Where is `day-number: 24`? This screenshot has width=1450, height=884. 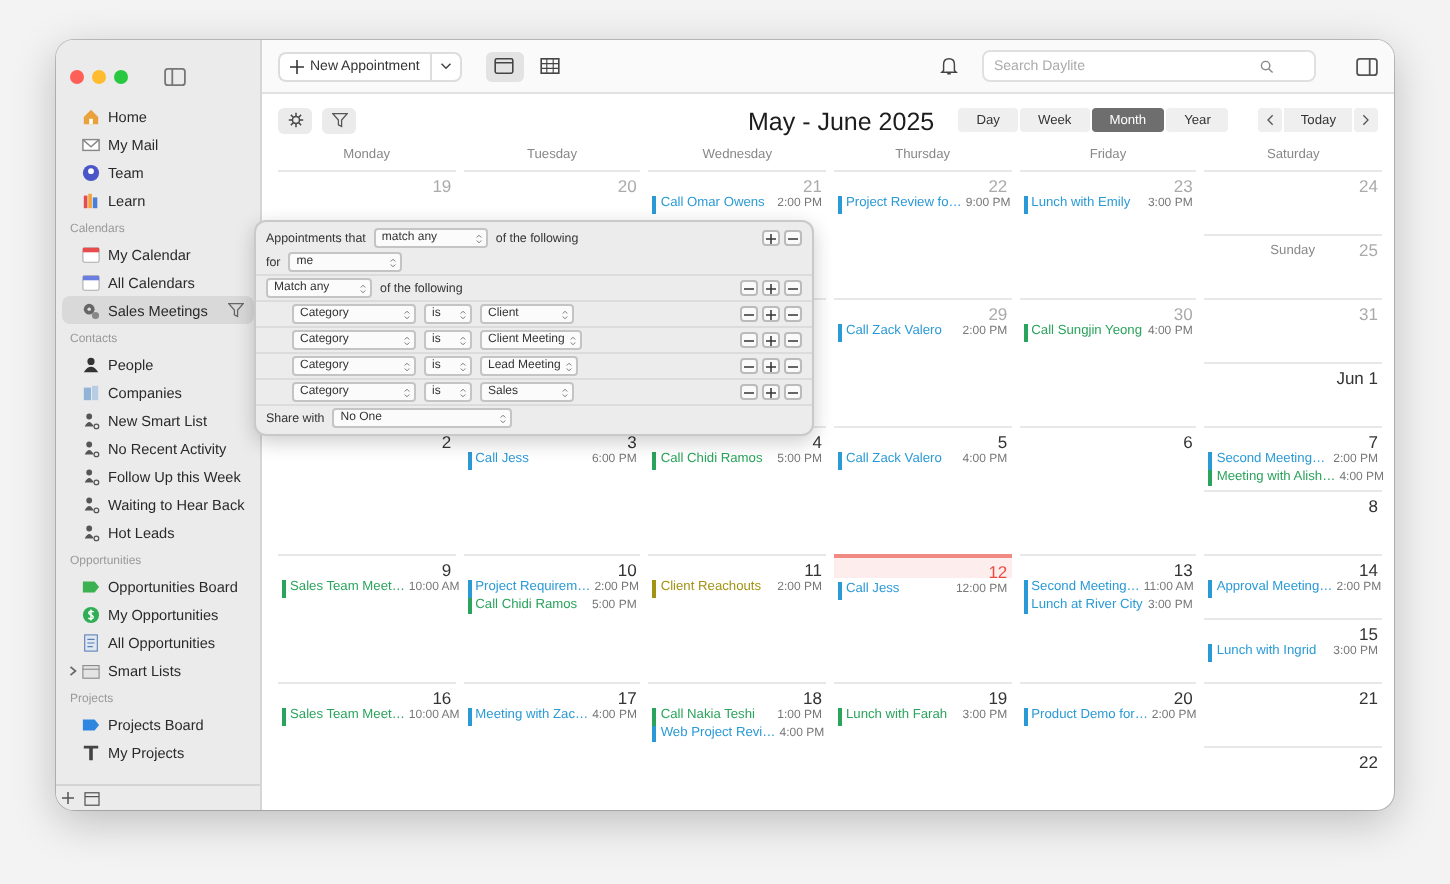 day-number: 24 is located at coordinates (1368, 186).